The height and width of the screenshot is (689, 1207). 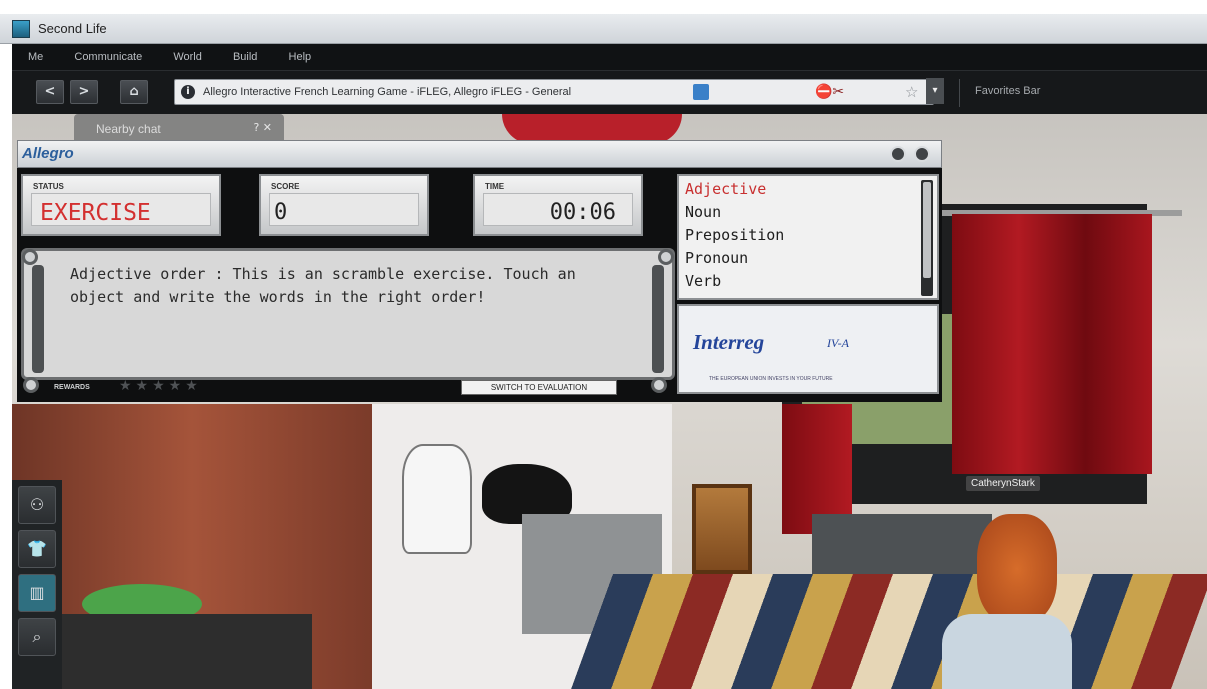 I want to click on menu-me: Me, so click(x=35, y=57).